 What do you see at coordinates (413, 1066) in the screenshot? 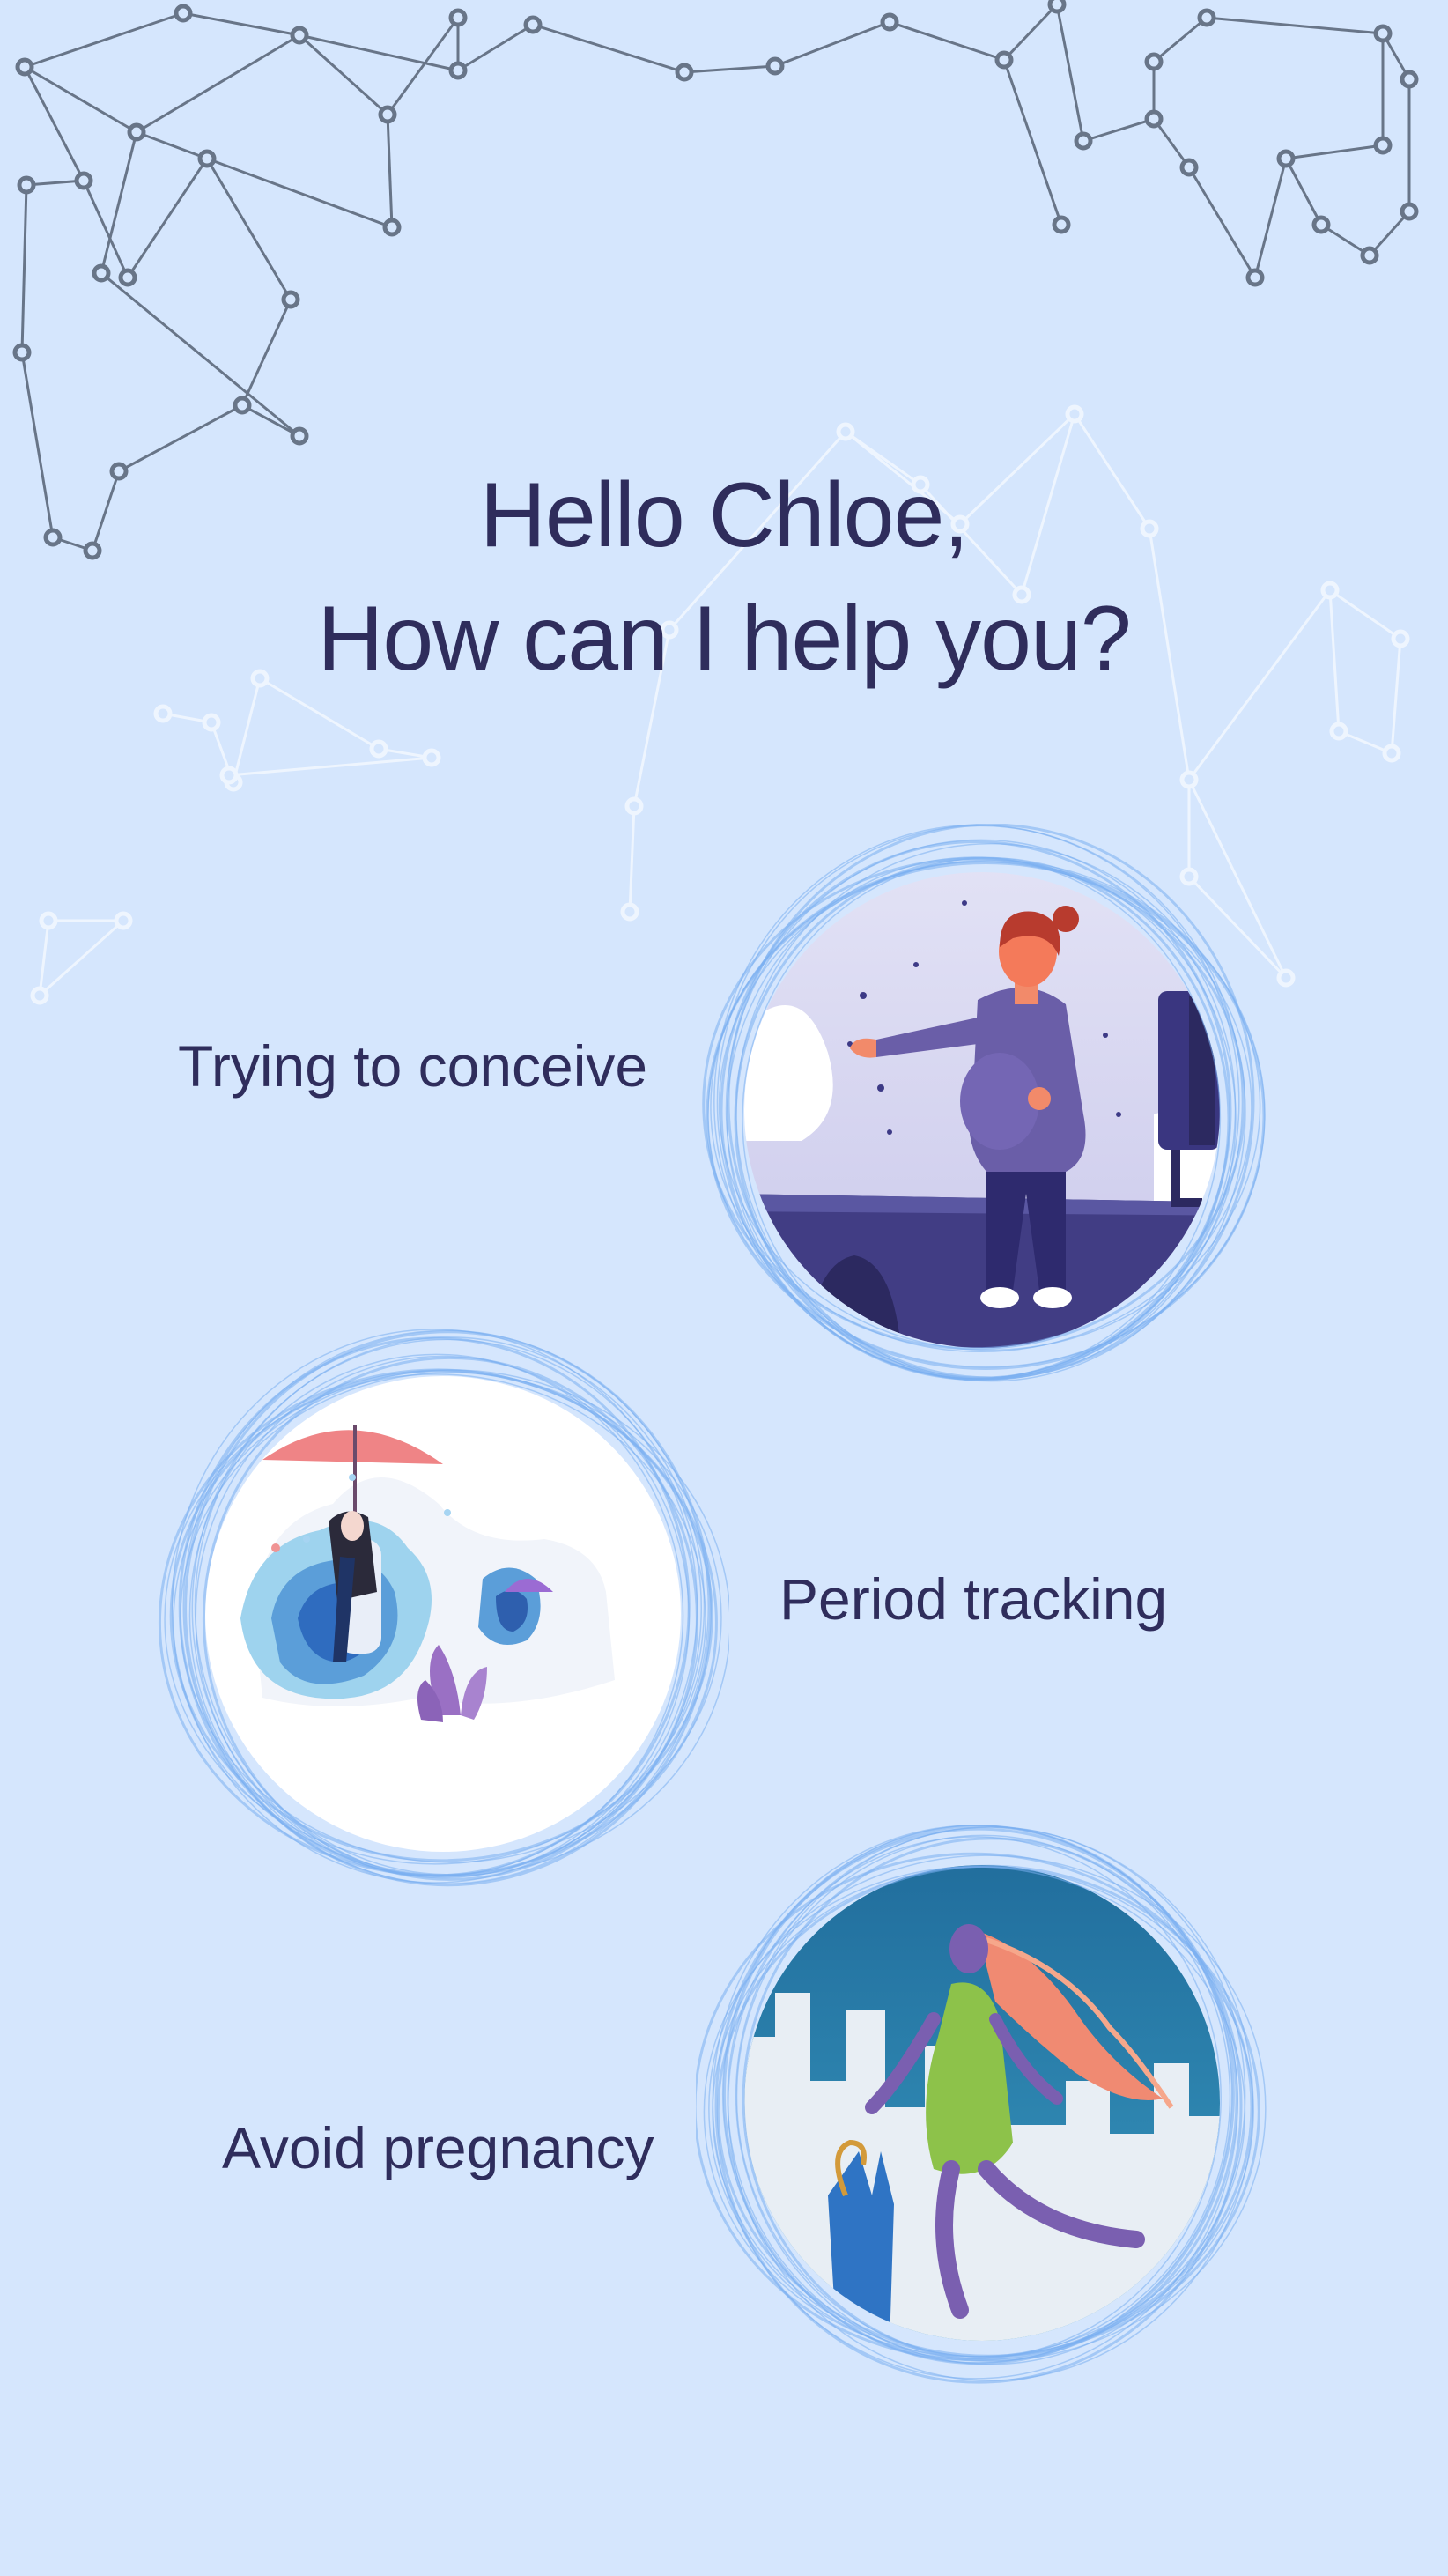
I see `option-label-trying-to-conceive: Trying to conceive` at bounding box center [413, 1066].